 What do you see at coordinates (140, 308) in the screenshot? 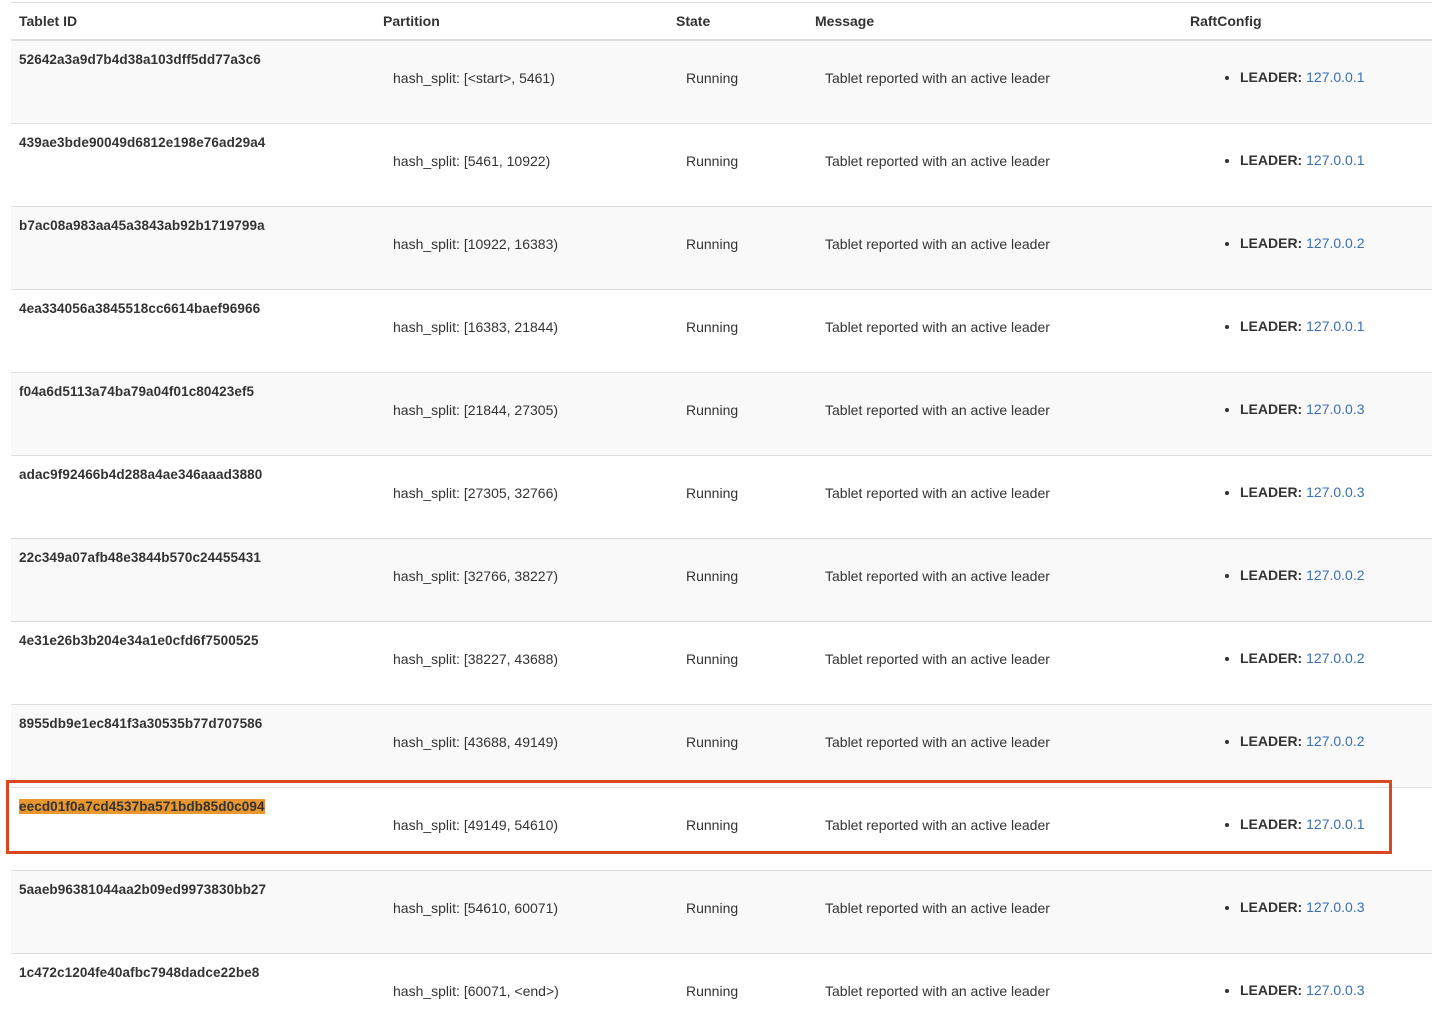
I see `tablet-id: 4ea334056a3845518cc6614baef96966` at bounding box center [140, 308].